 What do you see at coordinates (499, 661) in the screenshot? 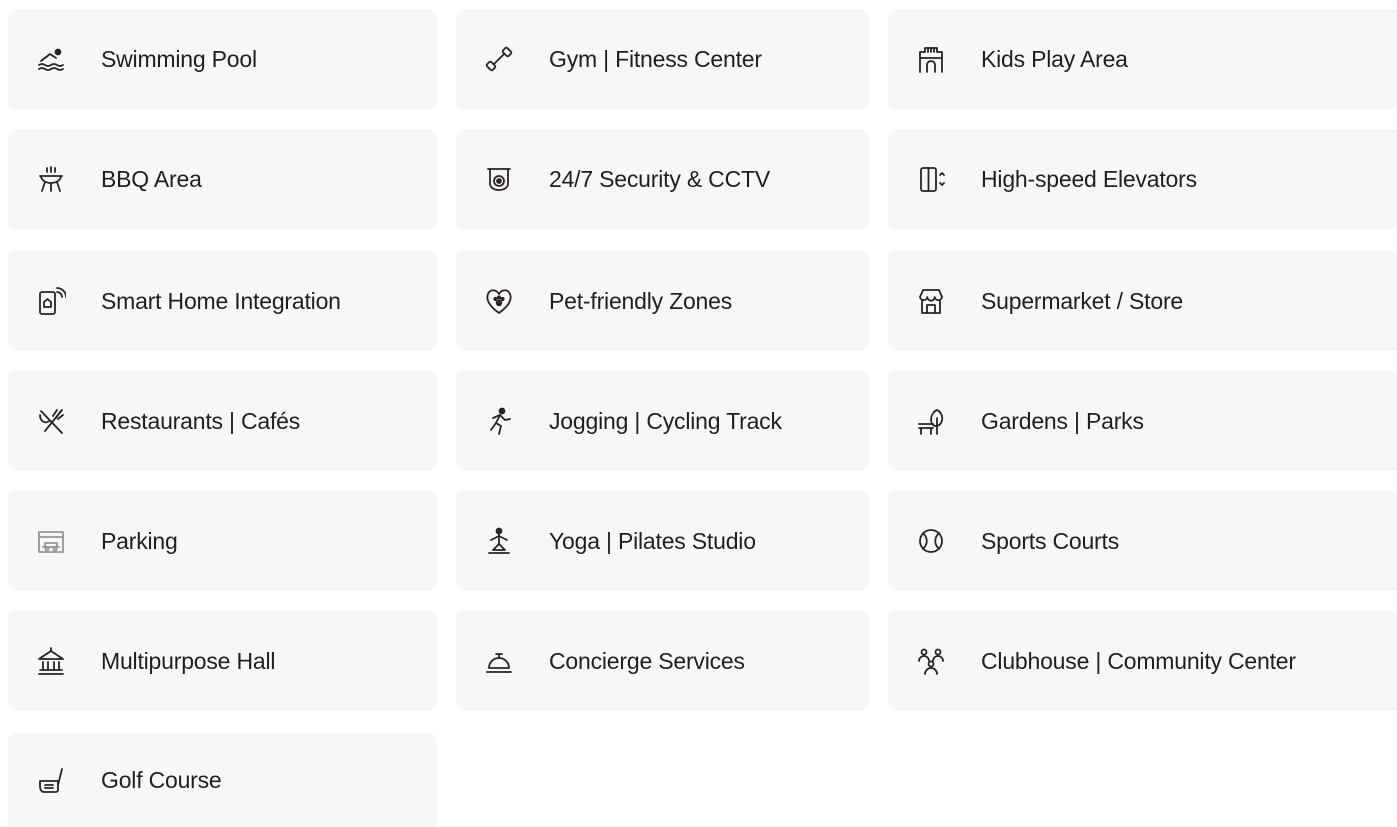
I see `concierge-bell-icon` at bounding box center [499, 661].